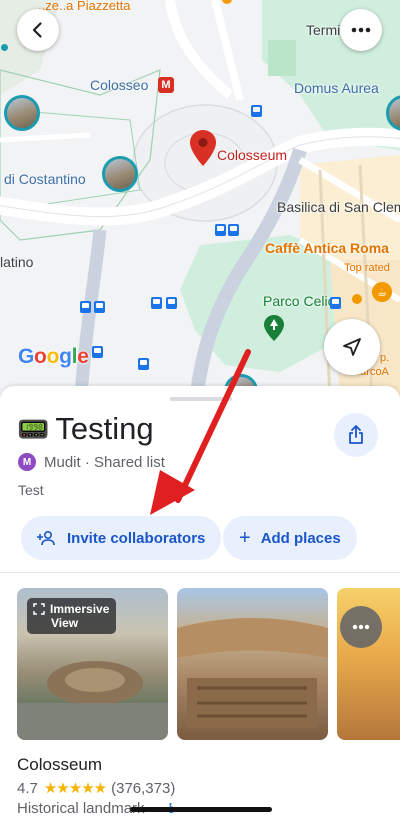  What do you see at coordinates (81, 808) in the screenshot?
I see `place-category: Historical landmark` at bounding box center [81, 808].